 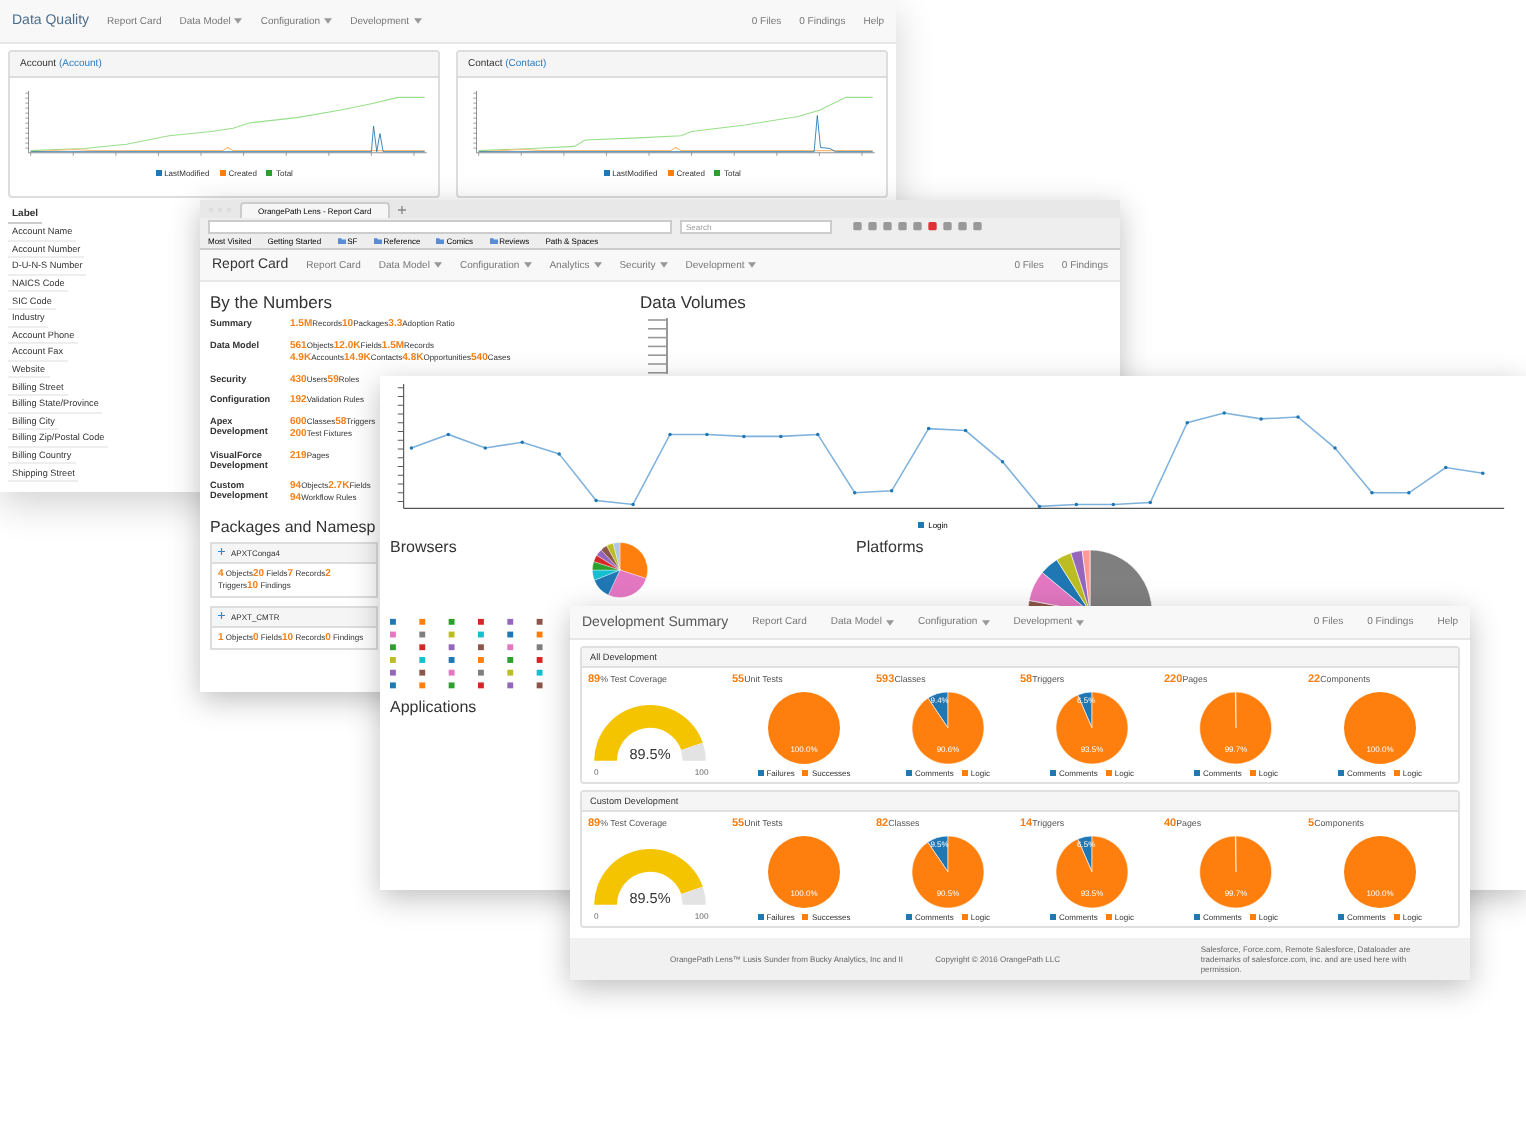 What do you see at coordinates (401, 209) in the screenshot?
I see `new-tab-icon` at bounding box center [401, 209].